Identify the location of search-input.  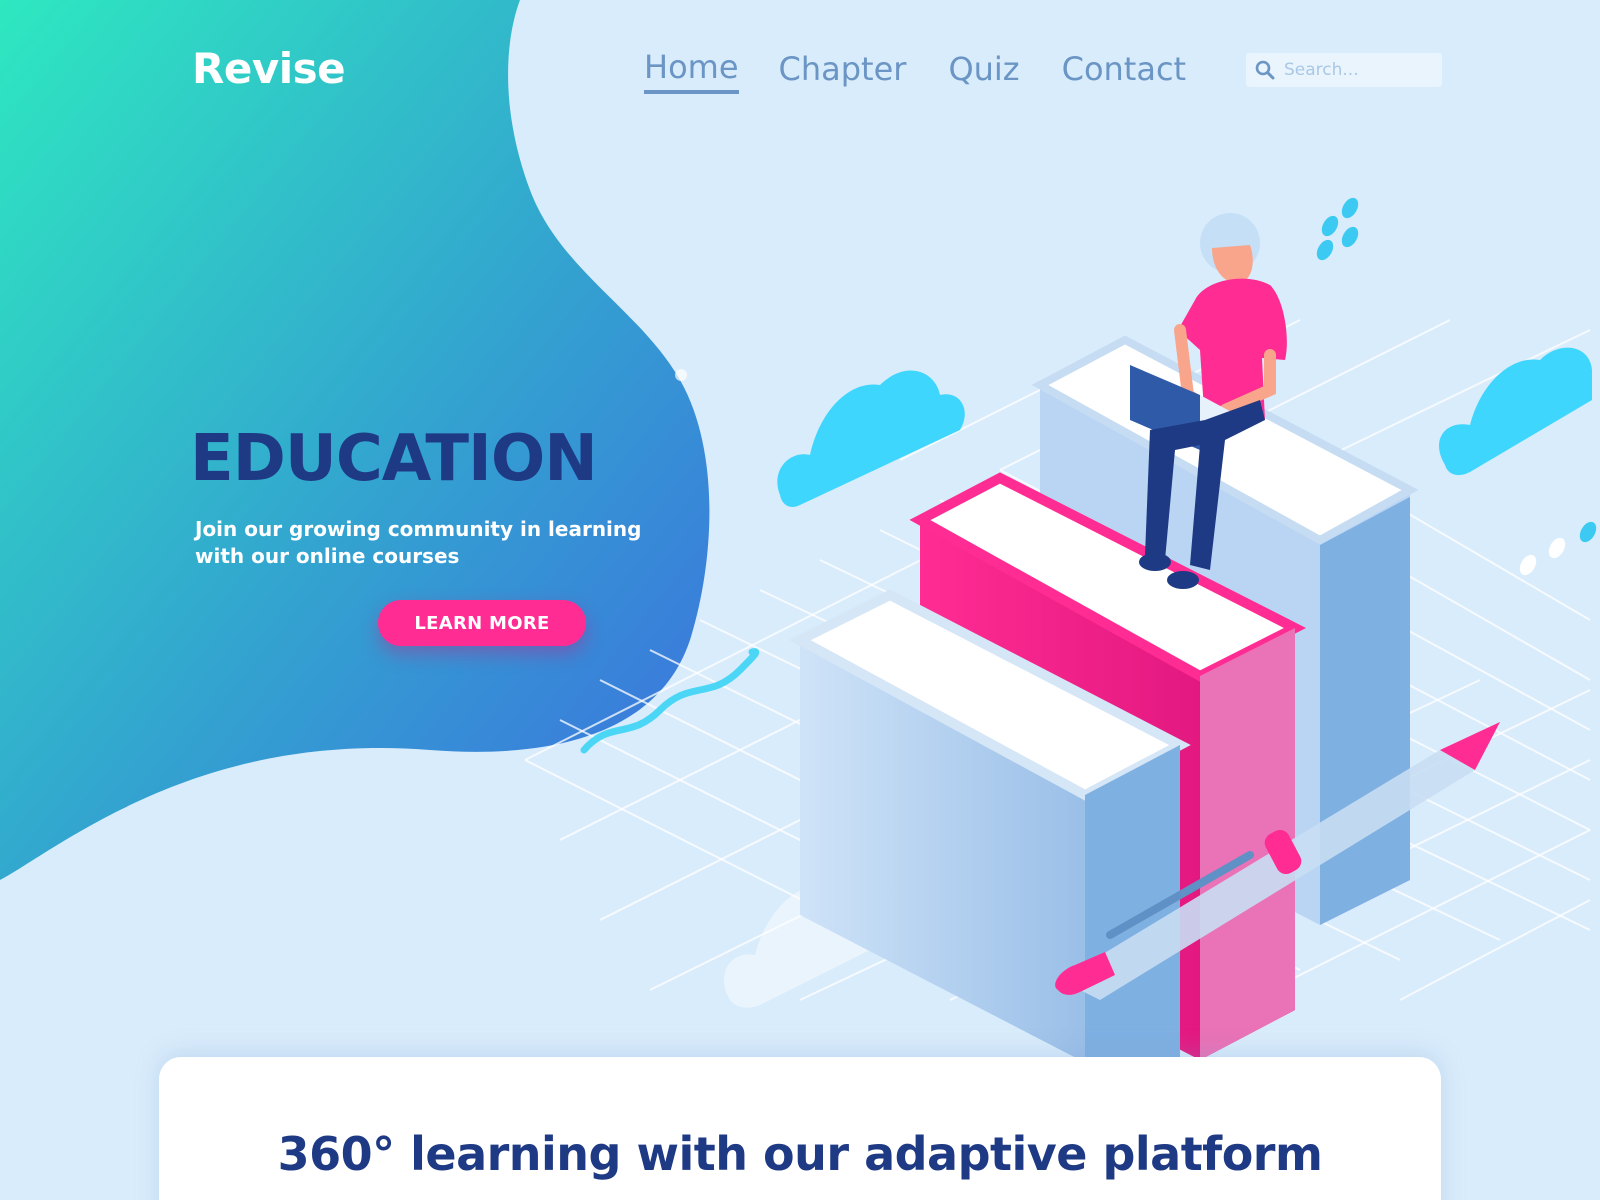
(1359, 70).